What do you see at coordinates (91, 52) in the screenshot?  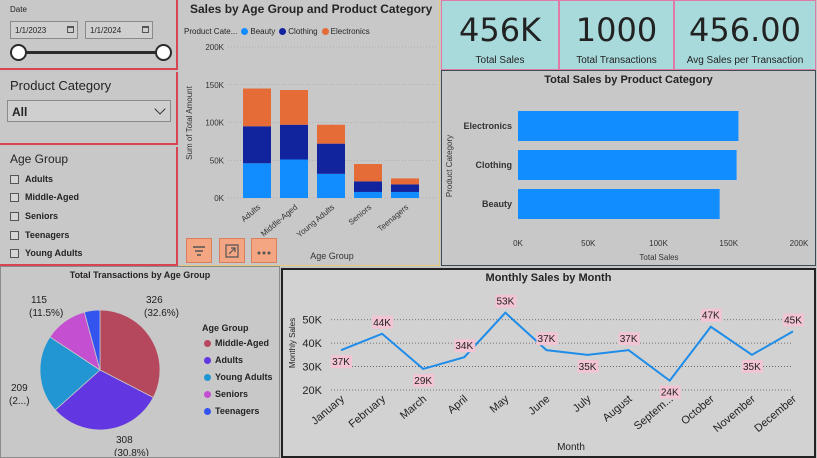 I see `date-range-slider-track` at bounding box center [91, 52].